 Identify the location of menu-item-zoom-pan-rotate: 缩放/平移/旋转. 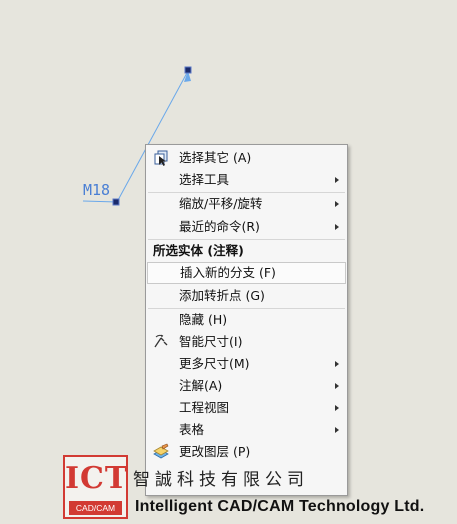
(246, 204).